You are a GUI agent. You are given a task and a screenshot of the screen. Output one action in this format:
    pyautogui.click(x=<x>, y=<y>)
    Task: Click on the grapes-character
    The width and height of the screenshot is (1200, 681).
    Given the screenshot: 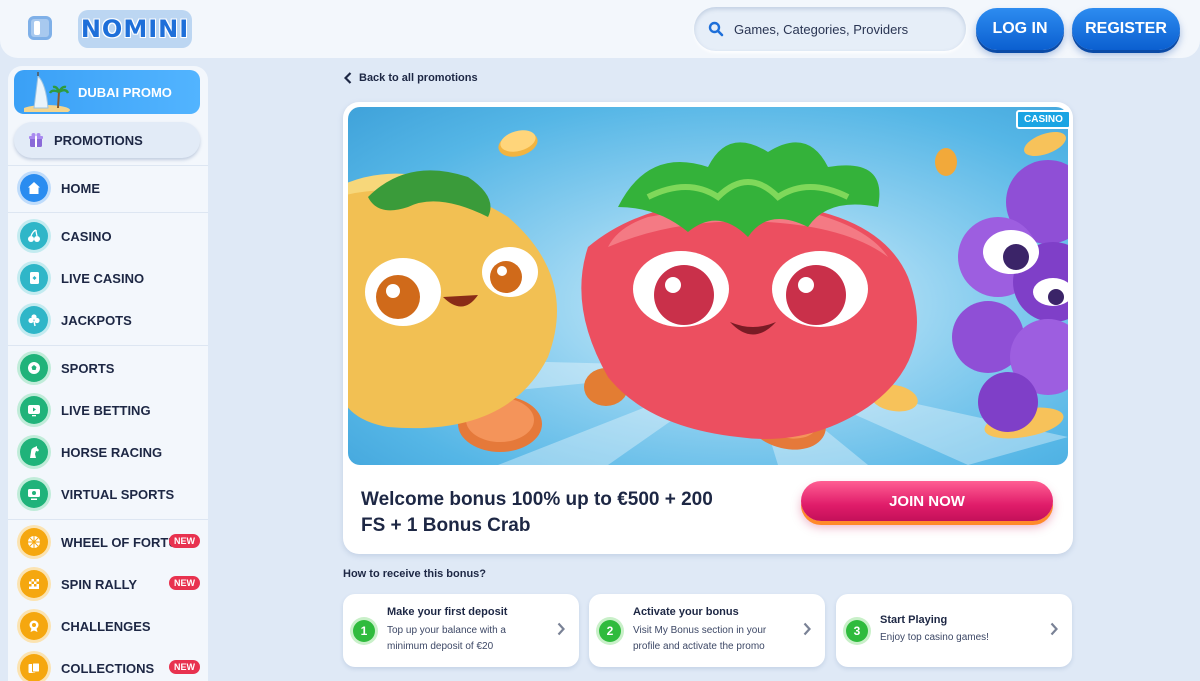 What is the action you would take?
    pyautogui.click(x=1010, y=296)
    